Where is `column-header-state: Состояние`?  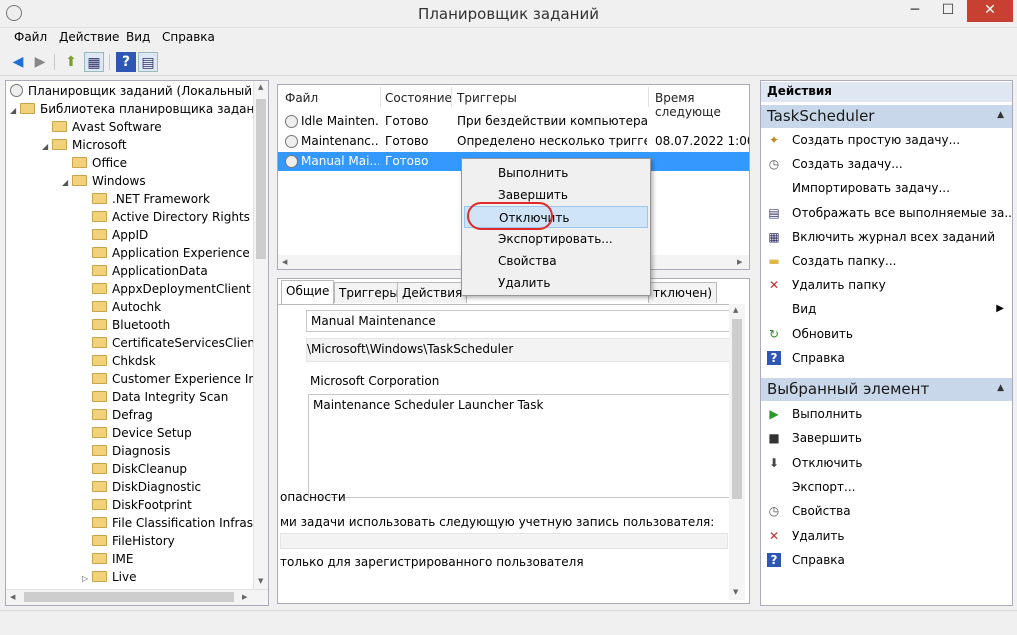 column-header-state: Состояние is located at coordinates (418, 98).